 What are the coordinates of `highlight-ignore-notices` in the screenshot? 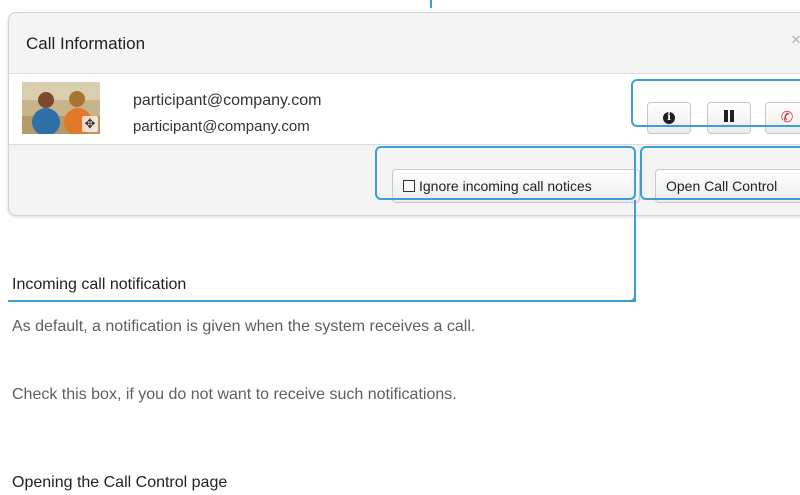 It's located at (505, 173).